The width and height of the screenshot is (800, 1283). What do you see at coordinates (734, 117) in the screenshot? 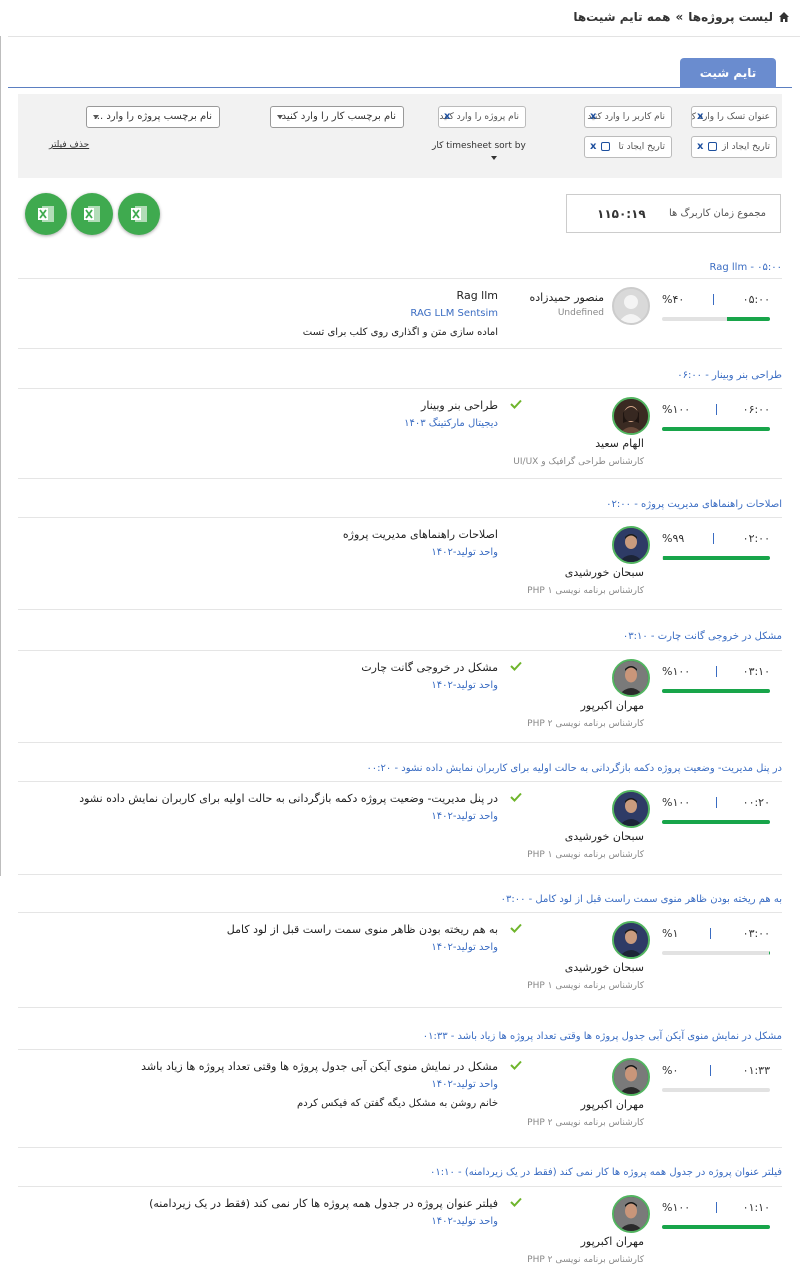
I see `task-title-filter: عنوان تسک را وارد ک x` at bounding box center [734, 117].